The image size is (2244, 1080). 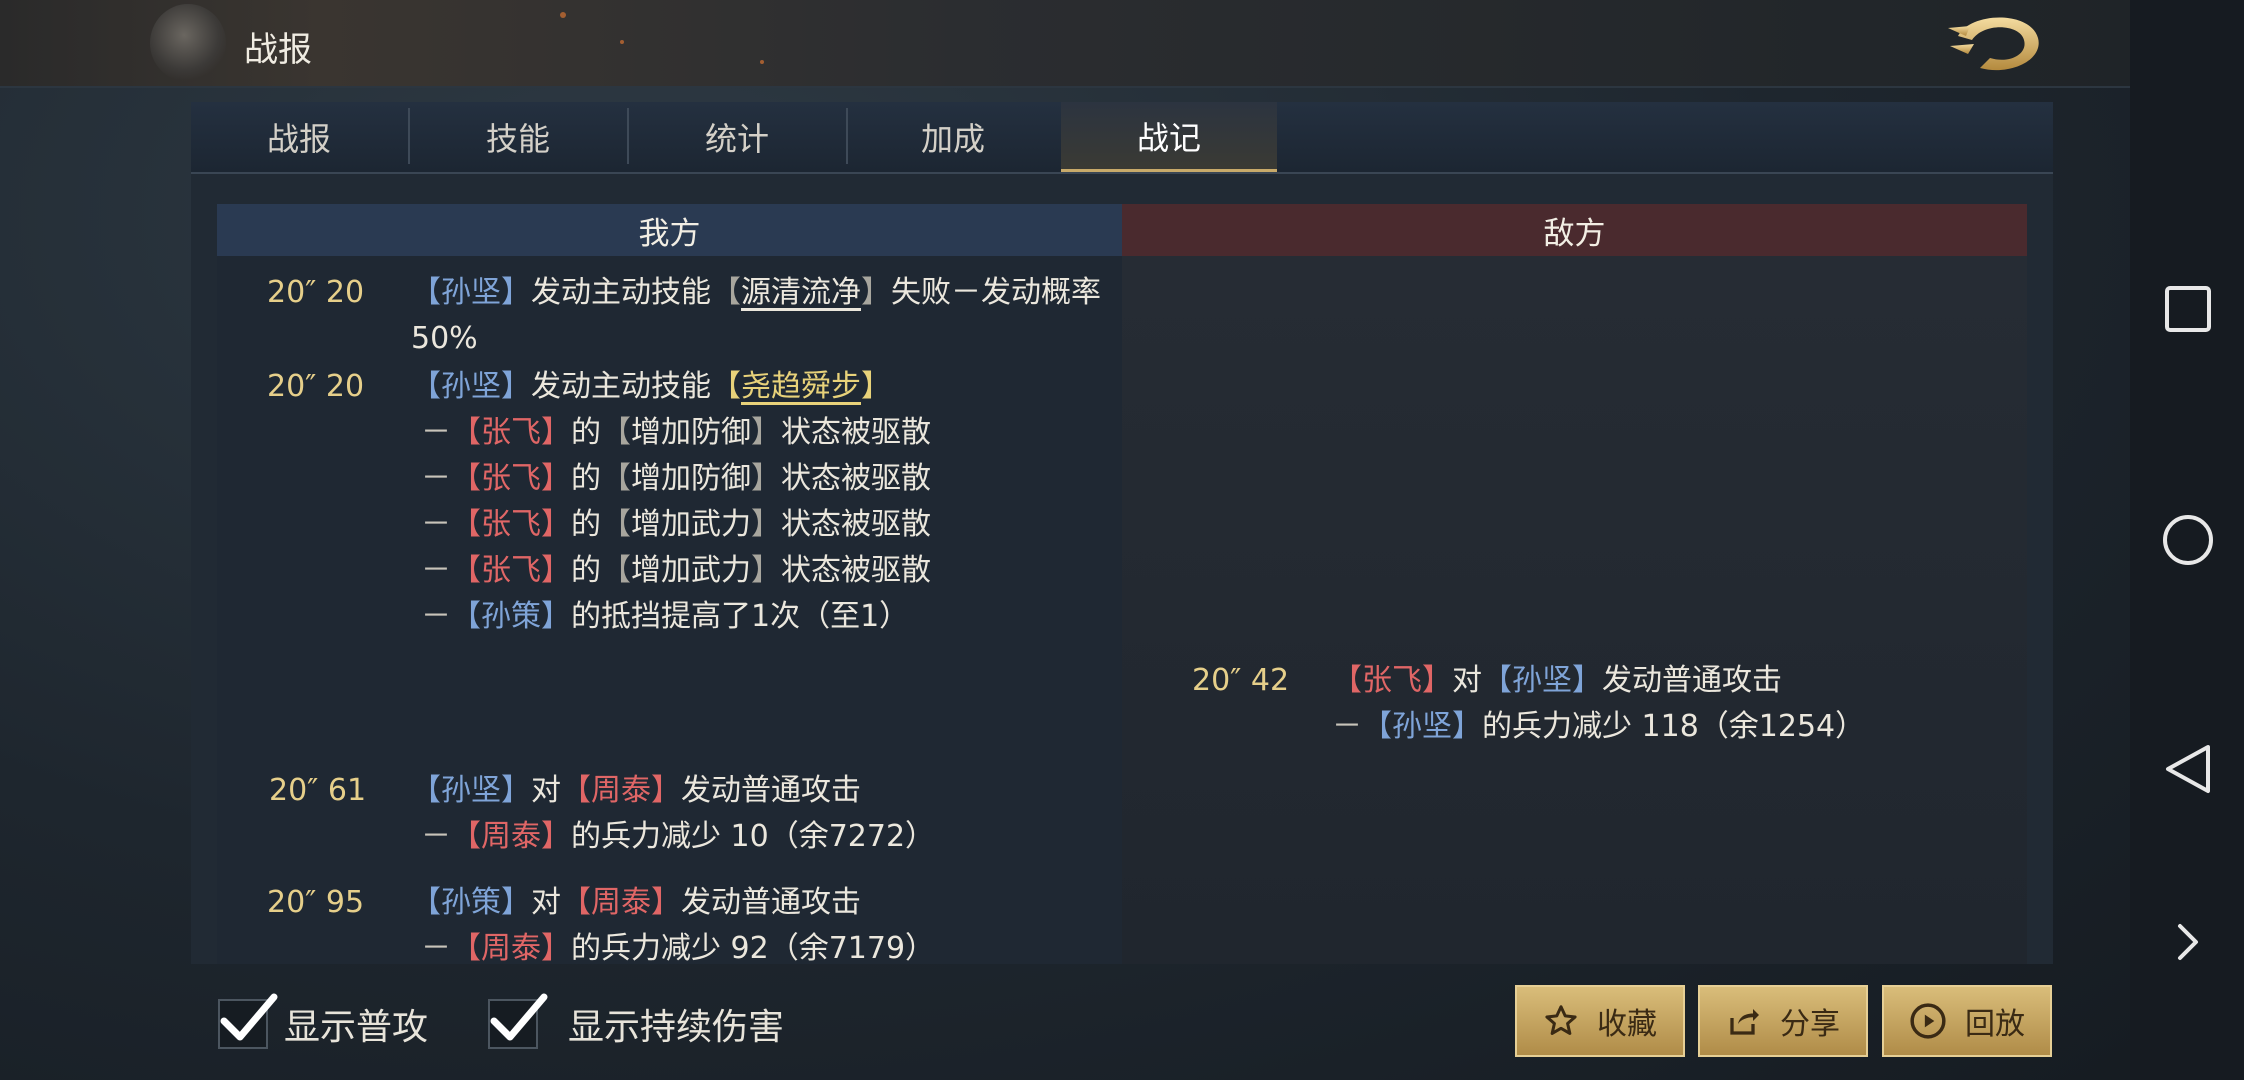 I want to click on checkbox-label: 显示持续伤害, so click(x=676, y=1027).